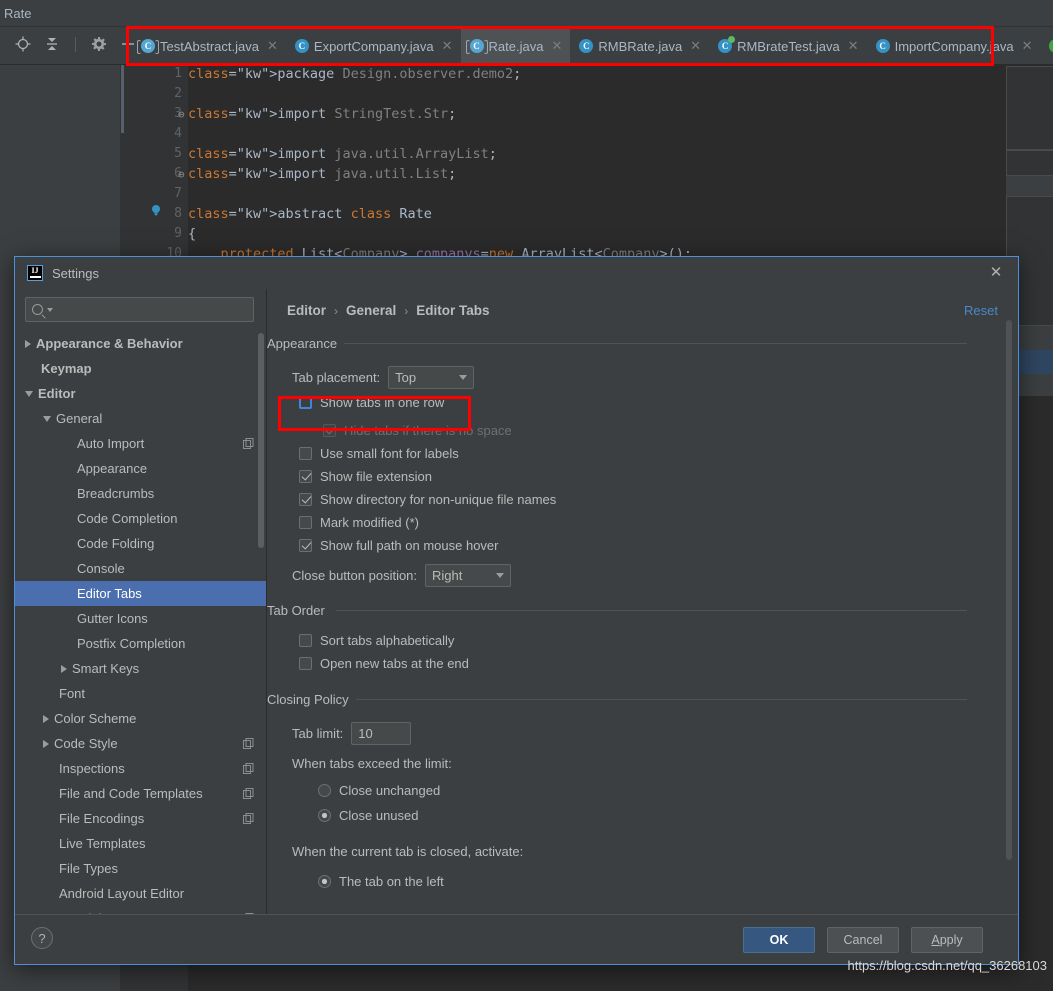  I want to click on sidebar-item-copyright: Copyright, so click(140, 910).